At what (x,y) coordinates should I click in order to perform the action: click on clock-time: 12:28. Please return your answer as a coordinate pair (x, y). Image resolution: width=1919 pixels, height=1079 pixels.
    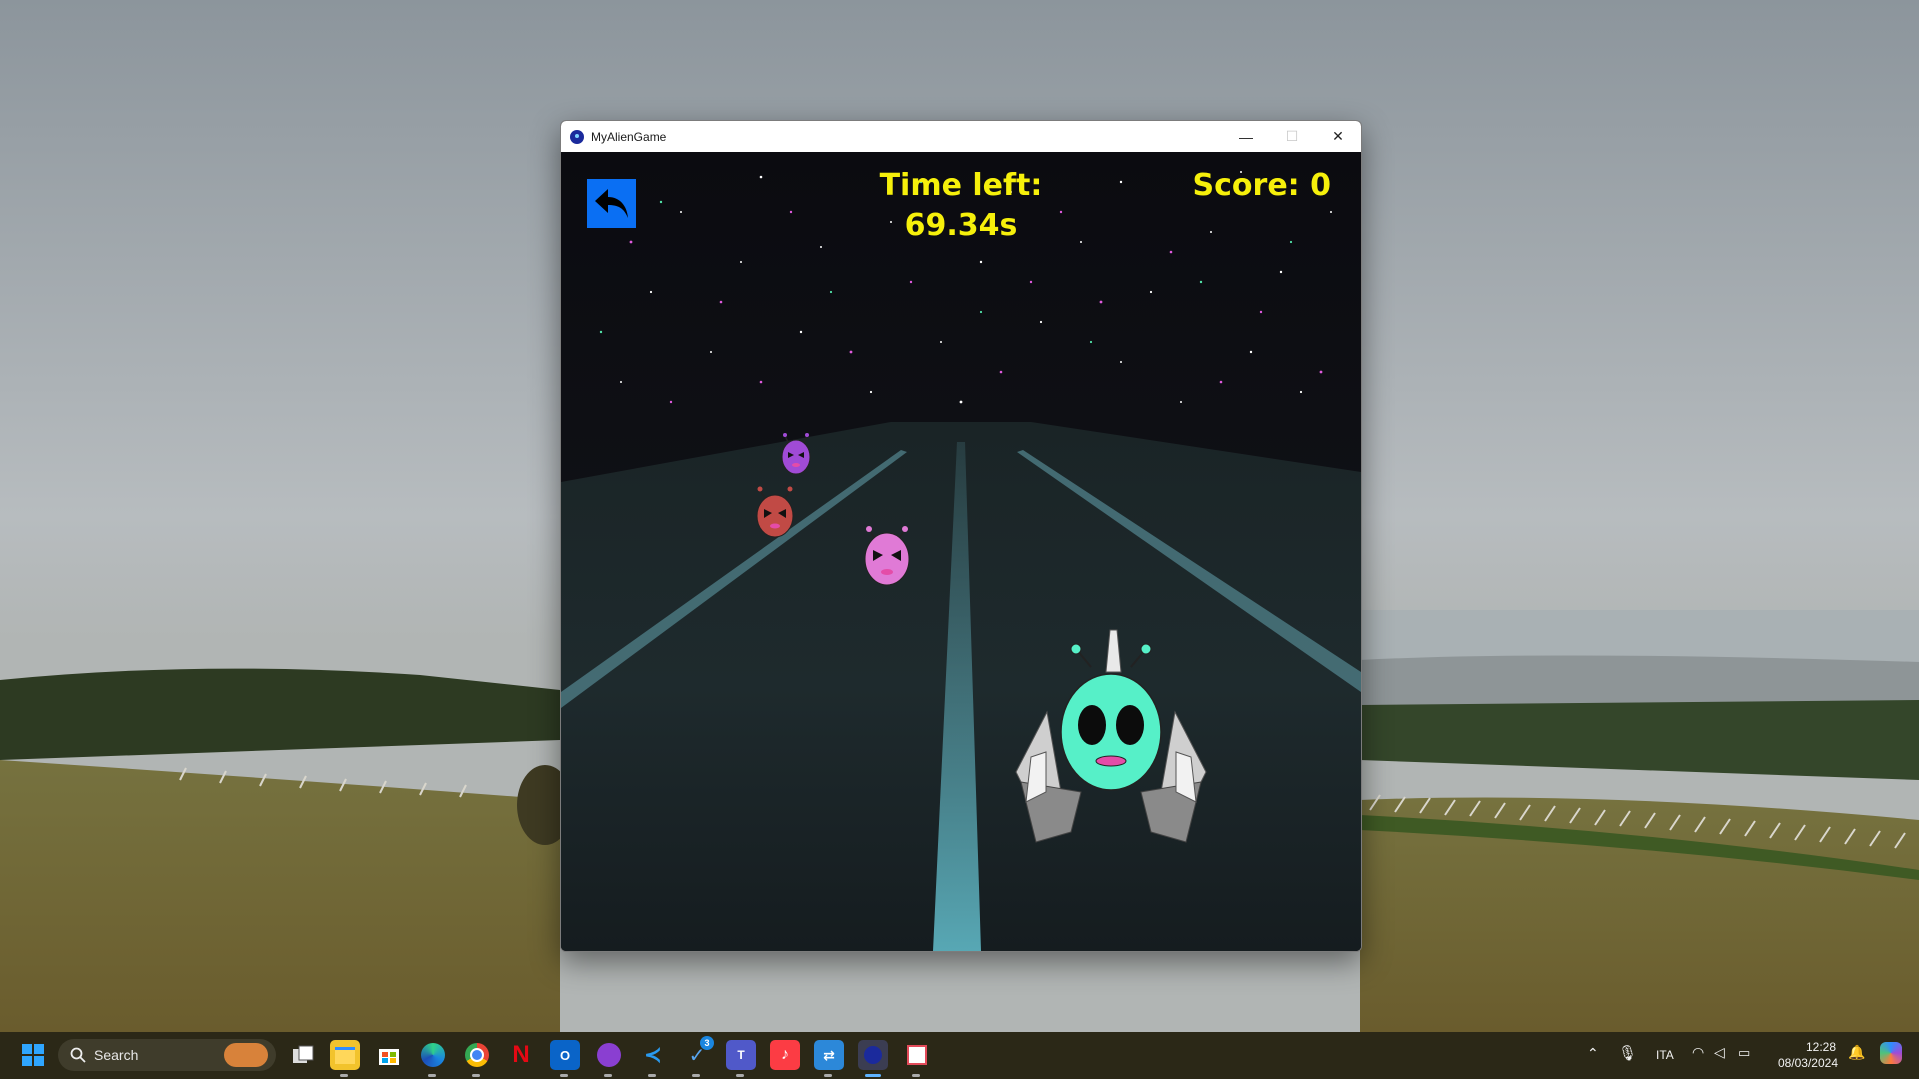
    Looking at the image, I should click on (1806, 1047).